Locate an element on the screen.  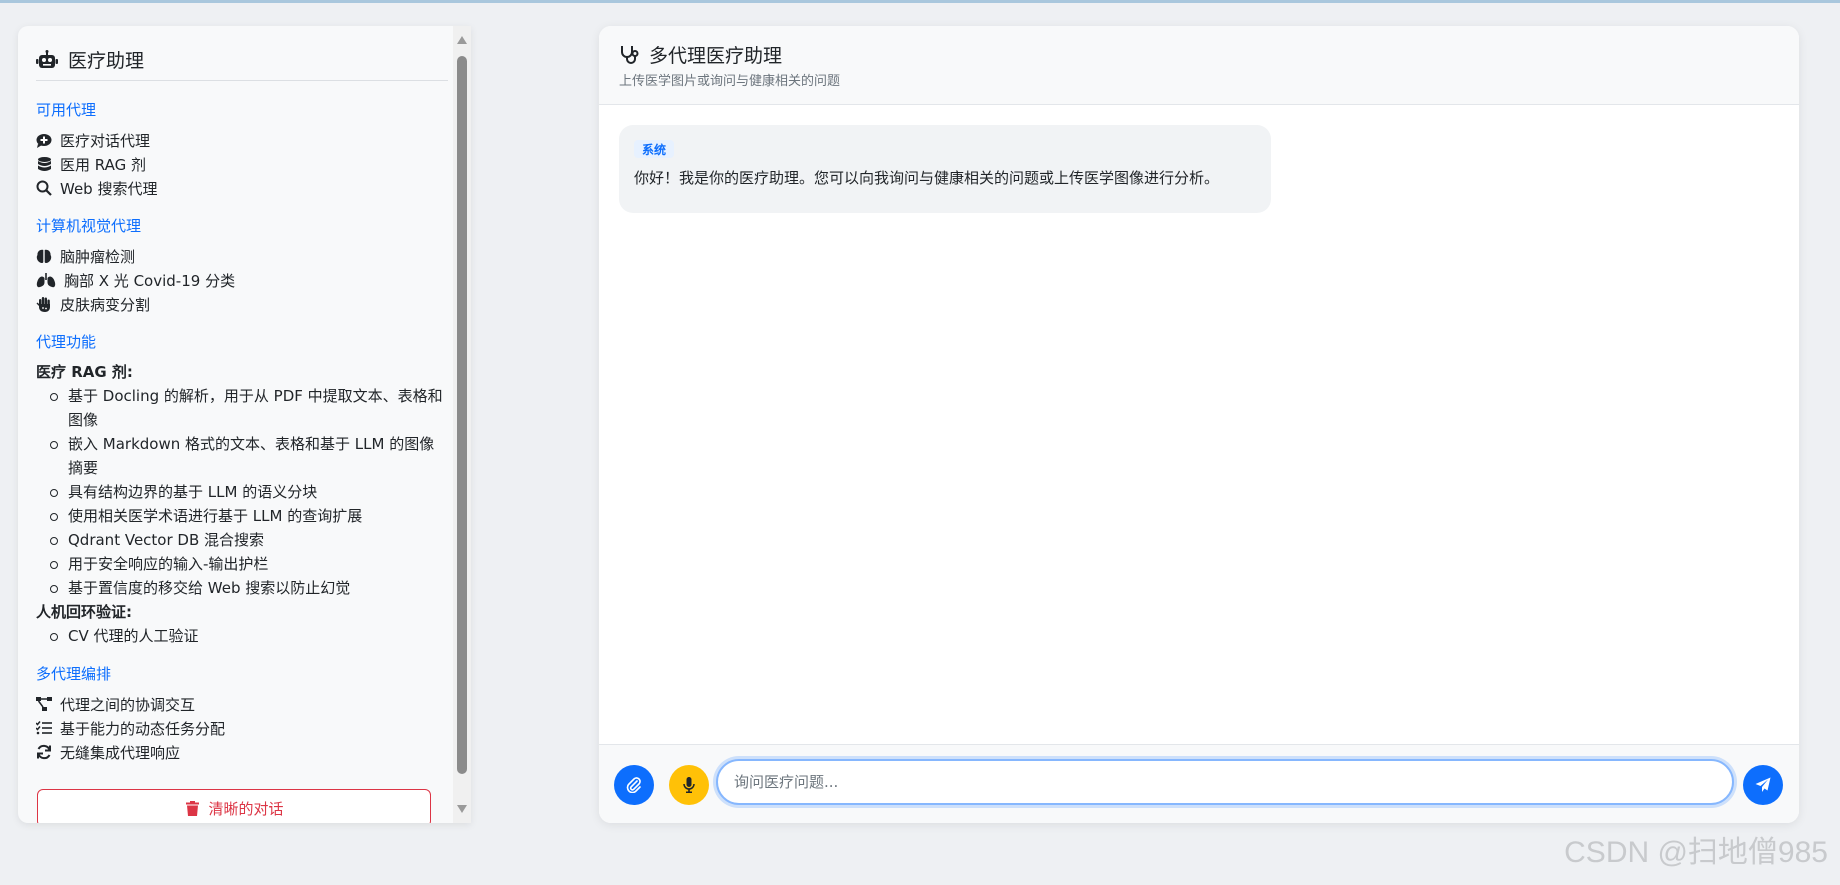
list-check-icon is located at coordinates (44, 728).